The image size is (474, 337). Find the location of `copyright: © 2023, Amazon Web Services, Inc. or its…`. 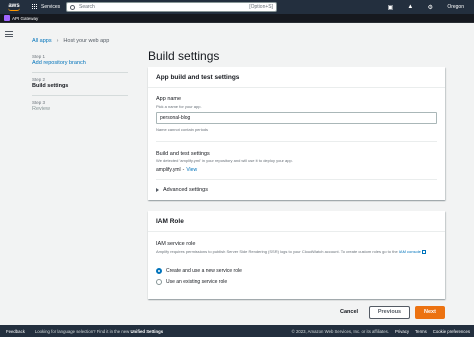

copyright: © 2023, Amazon Web Services, Inc. or its… is located at coordinates (340, 331).